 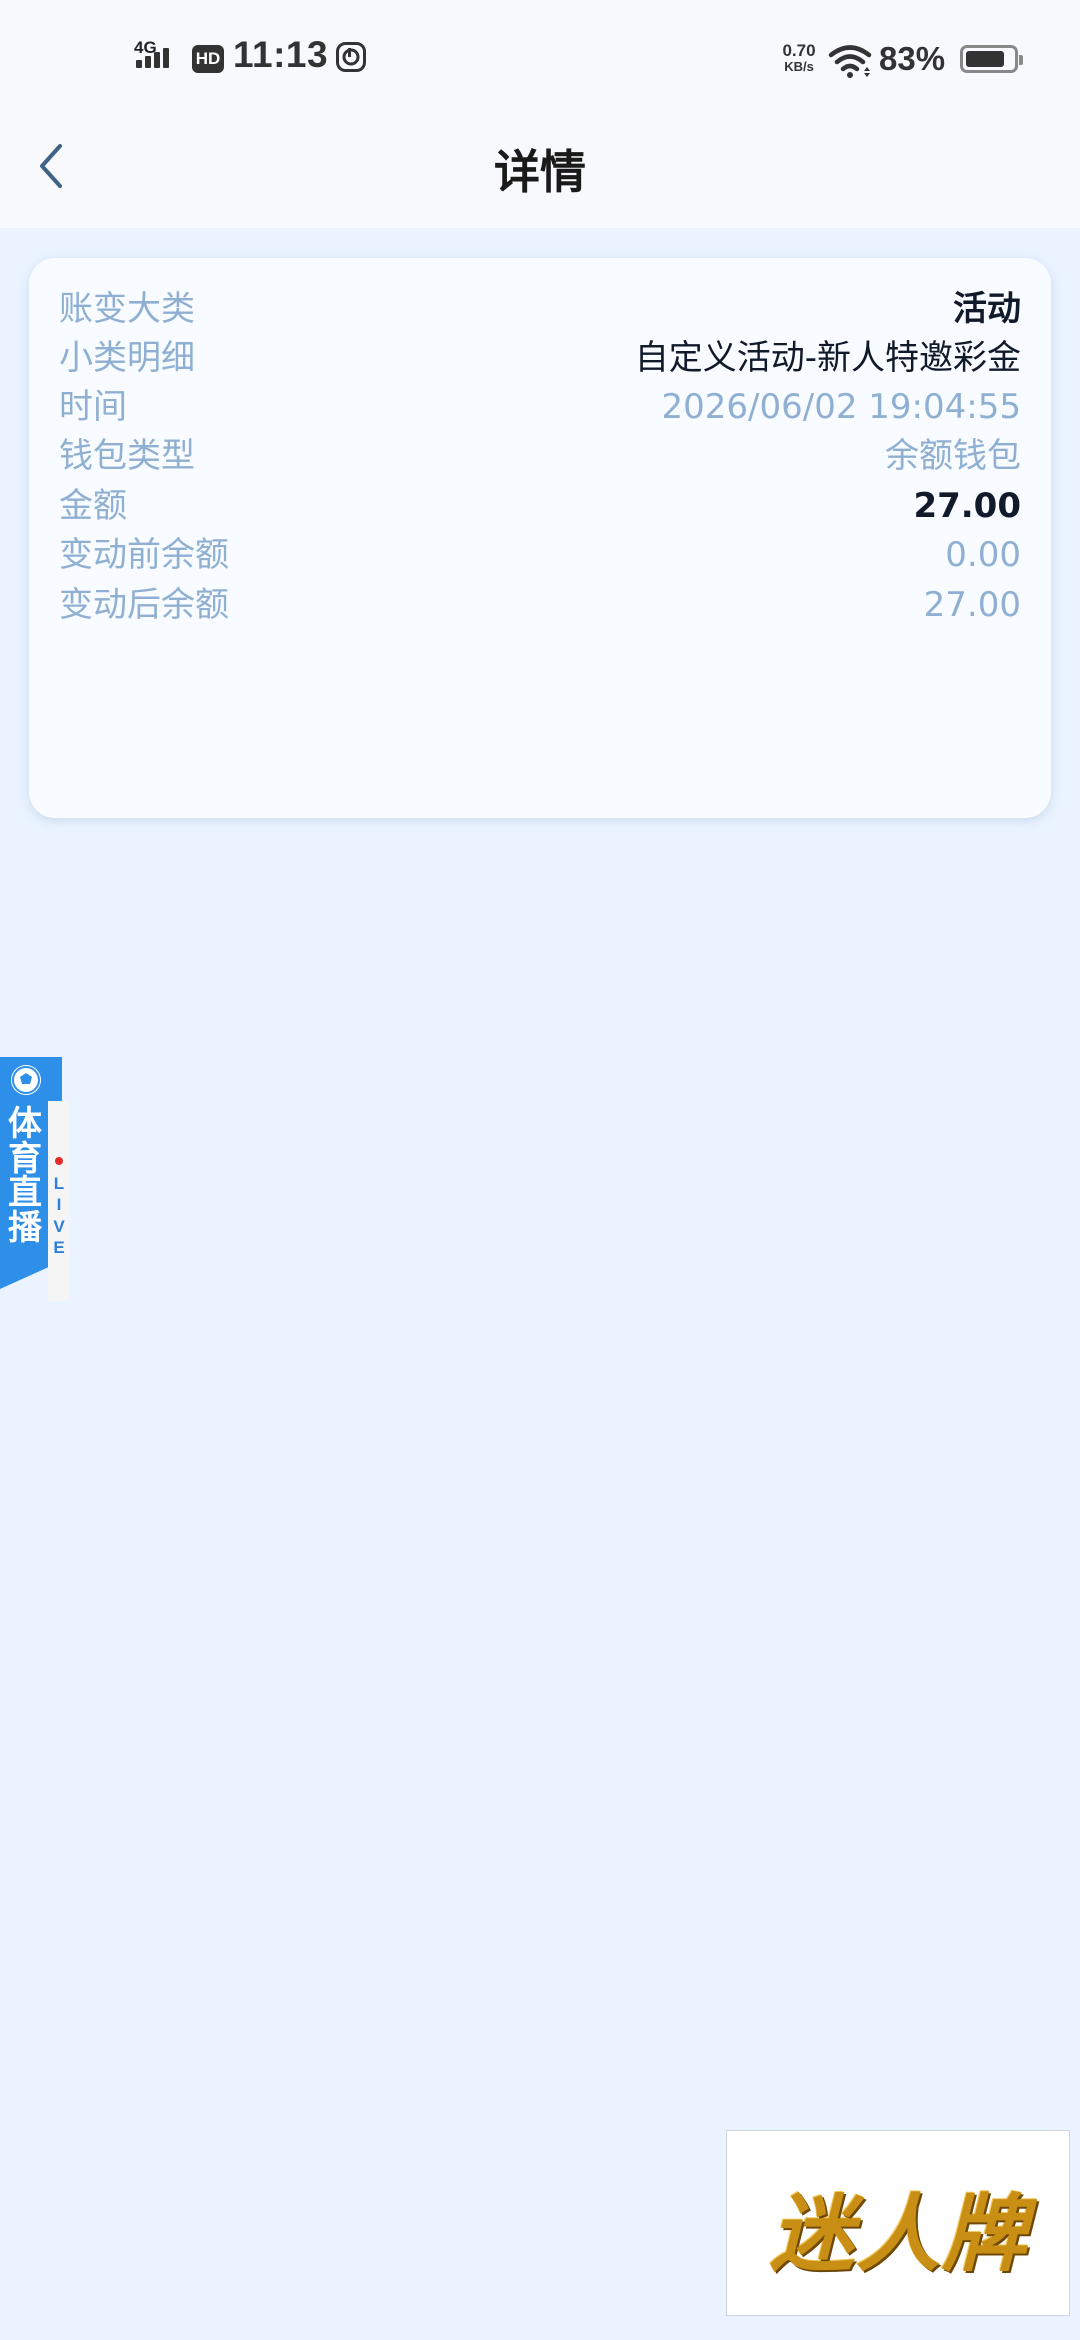 I want to click on sports-char: 育, so click(x=25, y=1158).